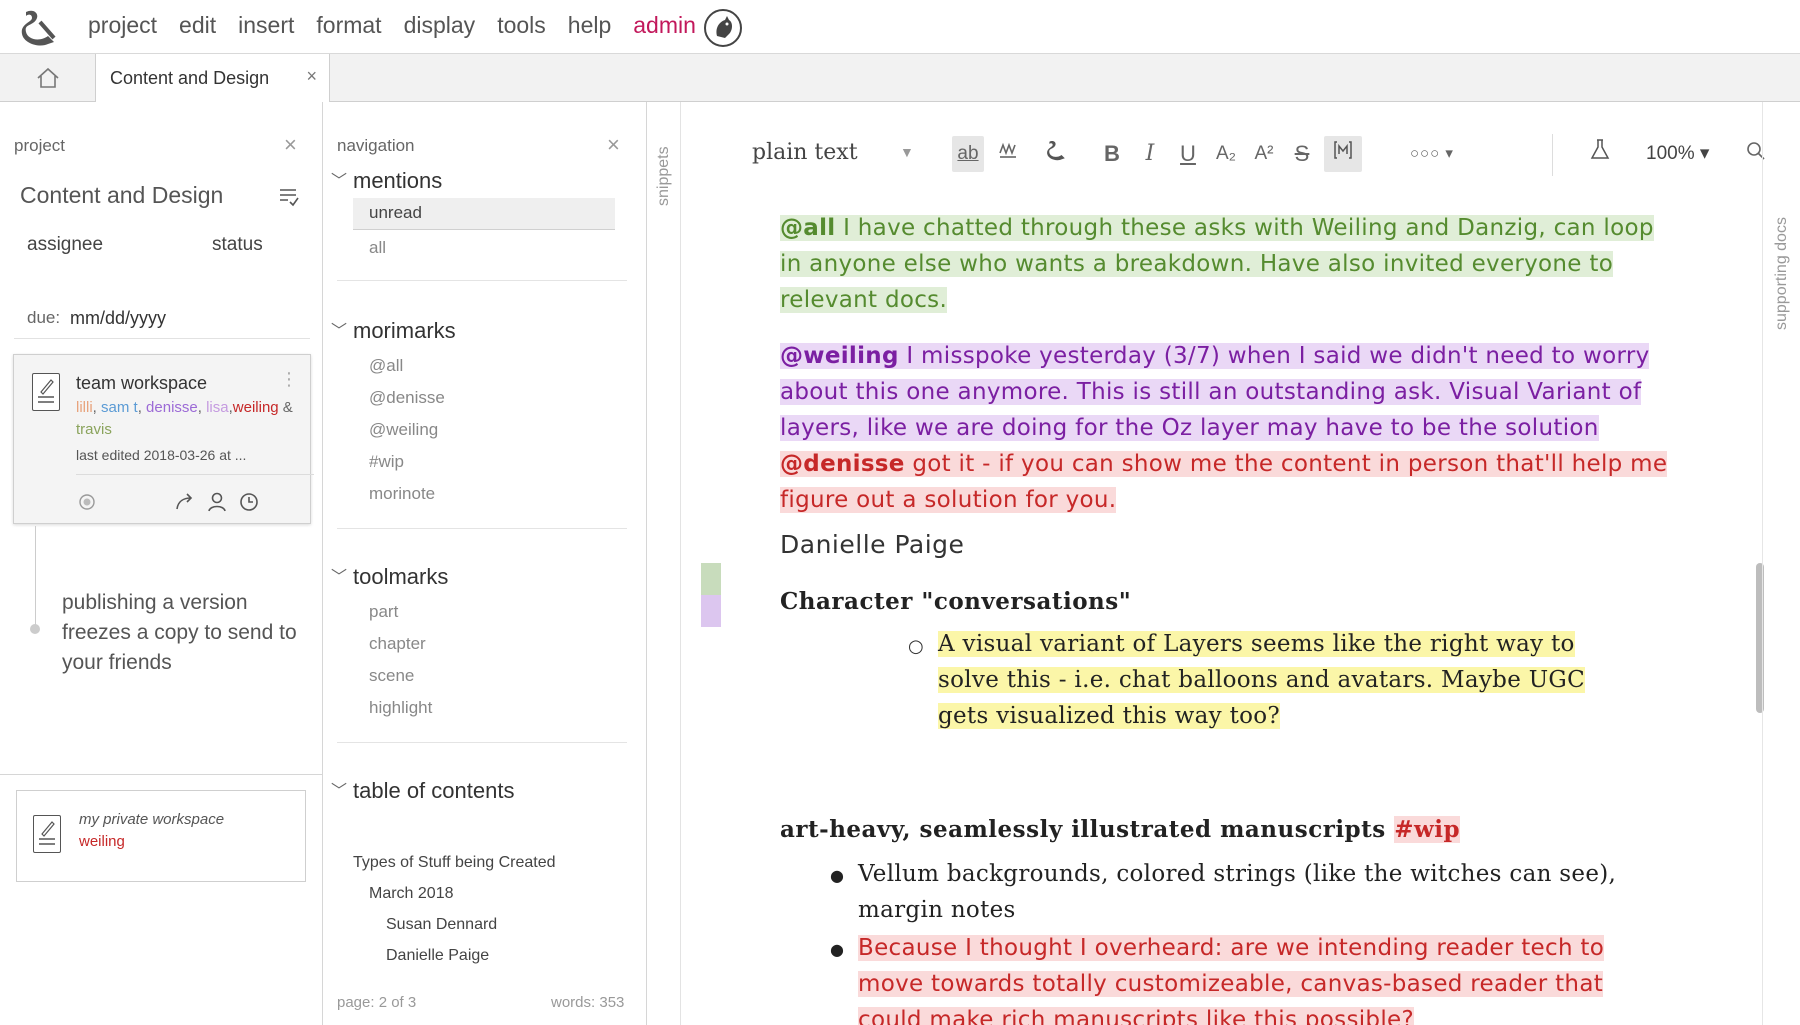 This screenshot has height=1025, width=1800. I want to click on zoom-select: 100% ▾, so click(1677, 153).